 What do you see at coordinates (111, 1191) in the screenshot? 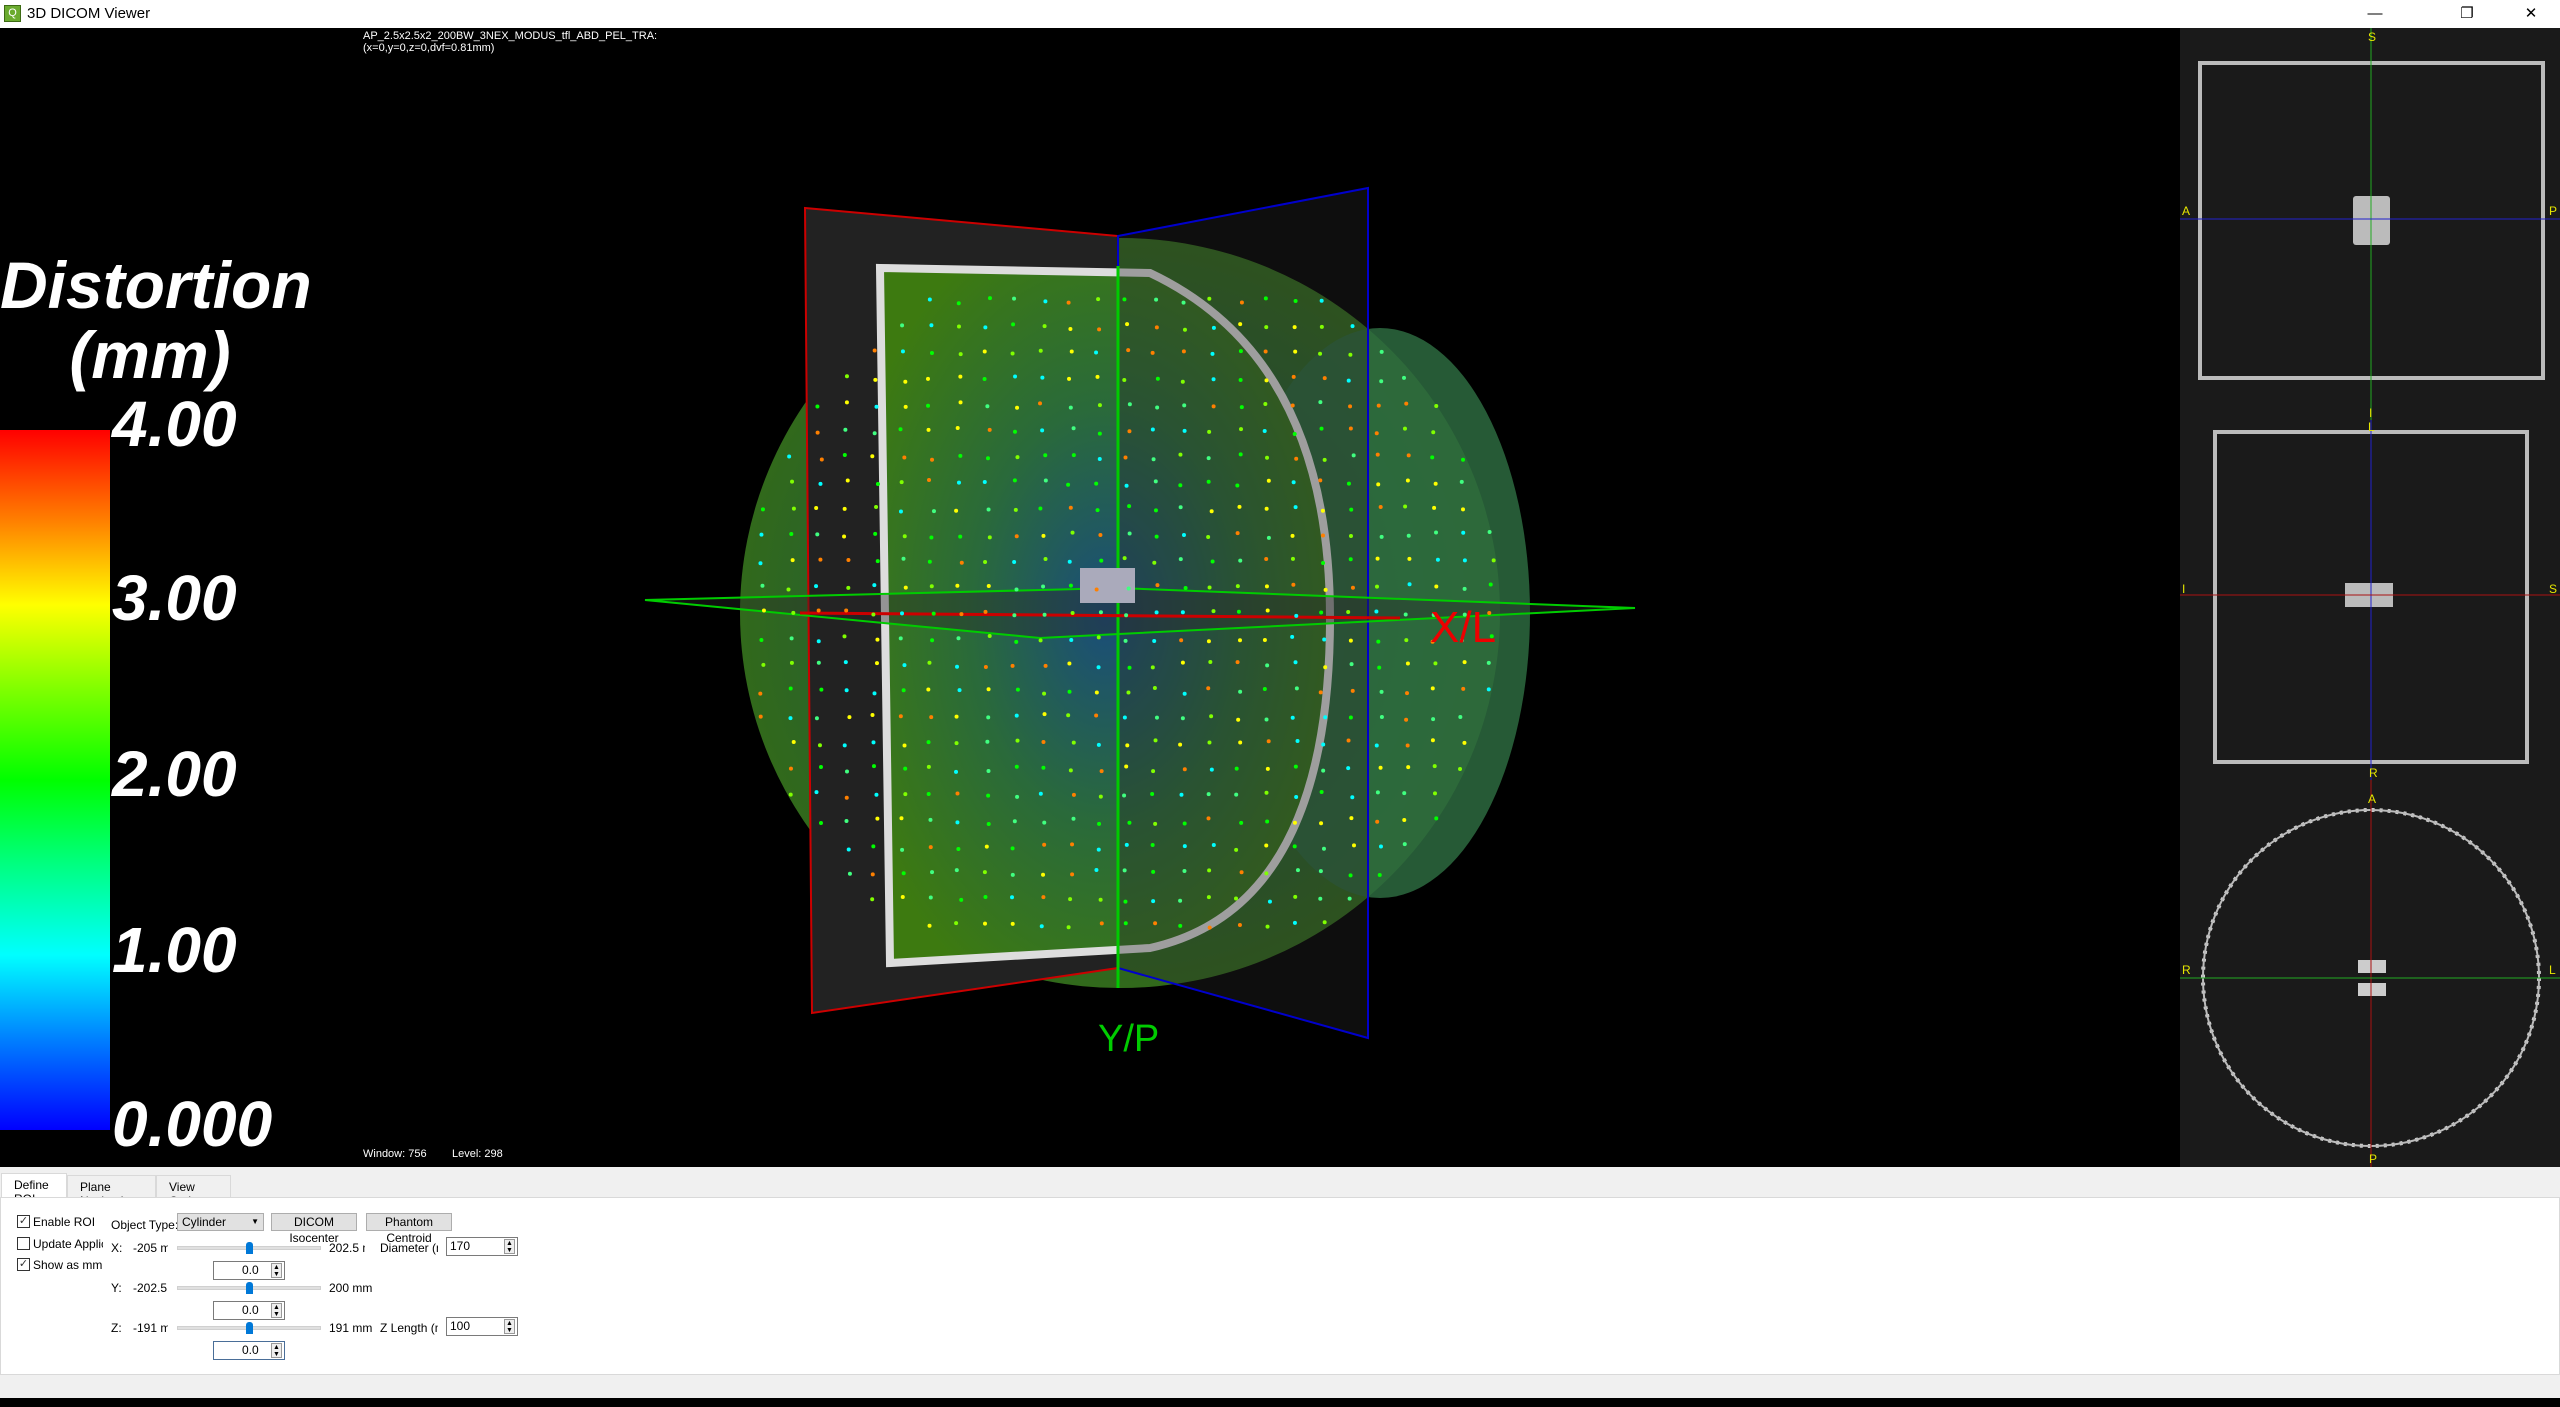
I see `tab-plane-navigation: Plane Navigation` at bounding box center [111, 1191].